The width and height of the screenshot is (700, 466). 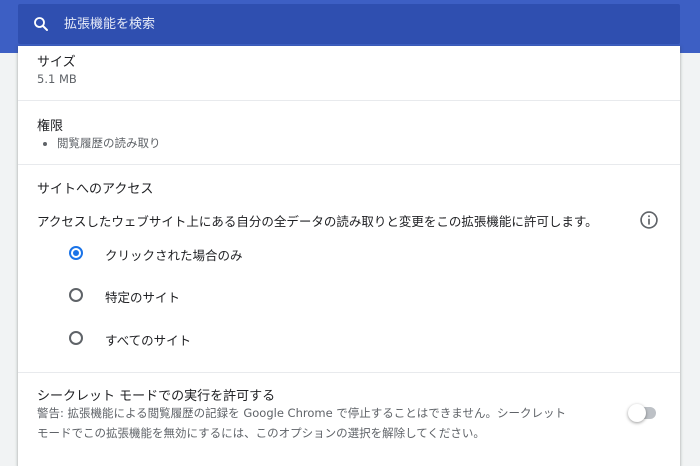 I want to click on incognito-toggle, so click(x=643, y=413).